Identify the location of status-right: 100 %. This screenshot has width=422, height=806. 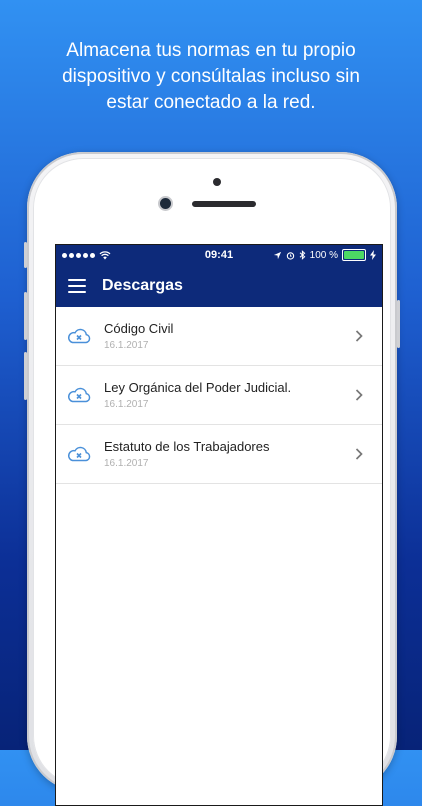
(324, 255).